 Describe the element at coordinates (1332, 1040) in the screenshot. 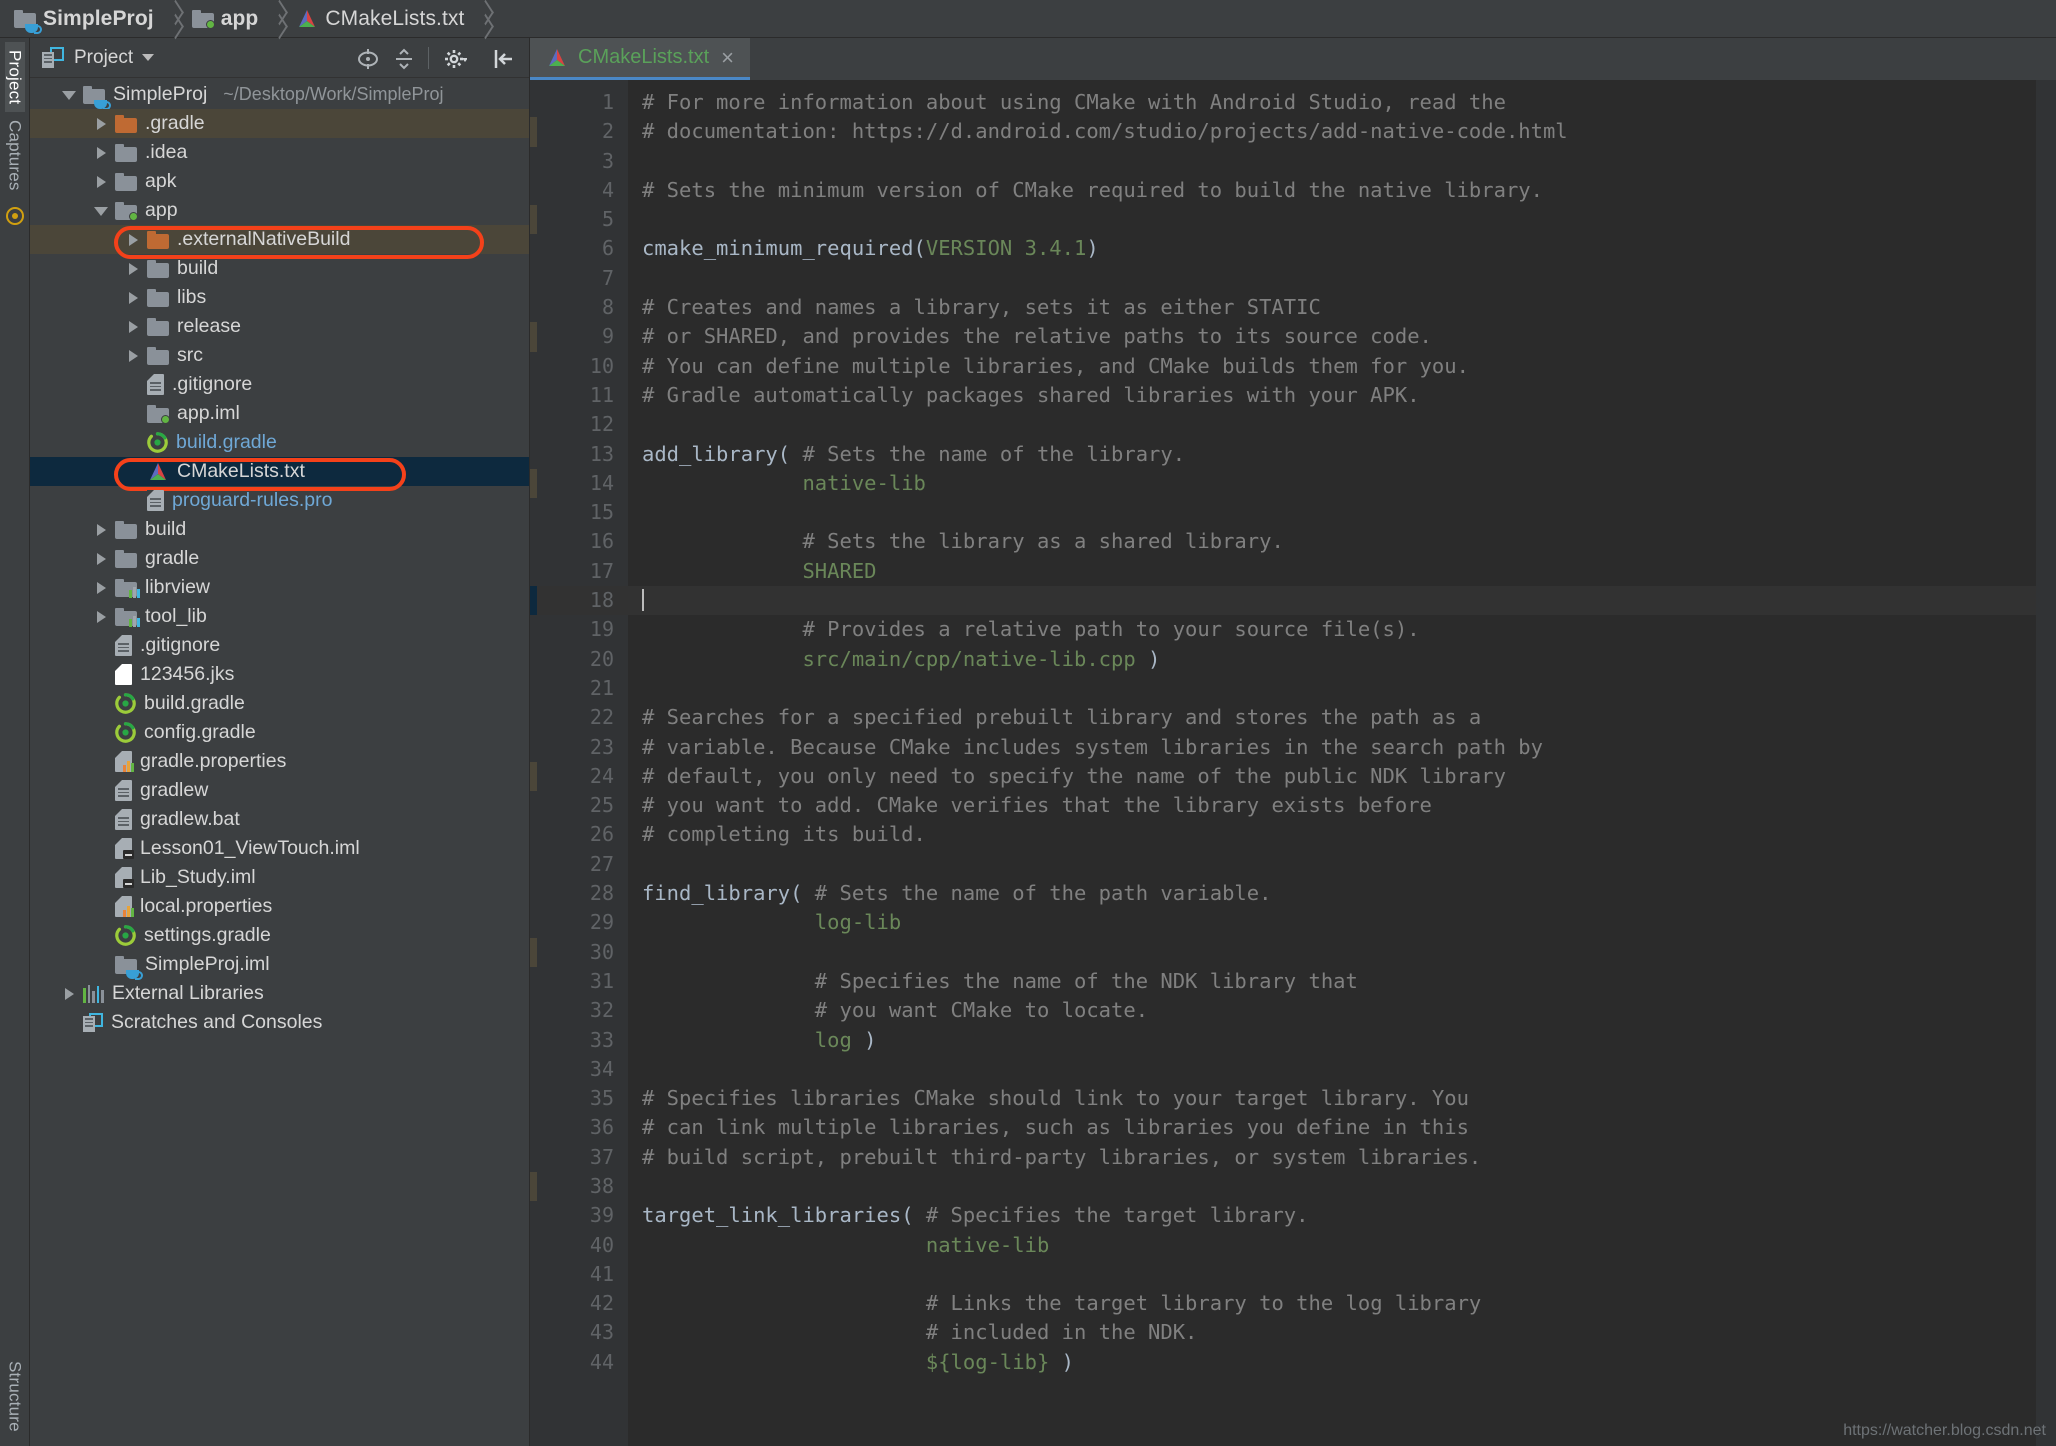

I see `code-line: log )` at that location.